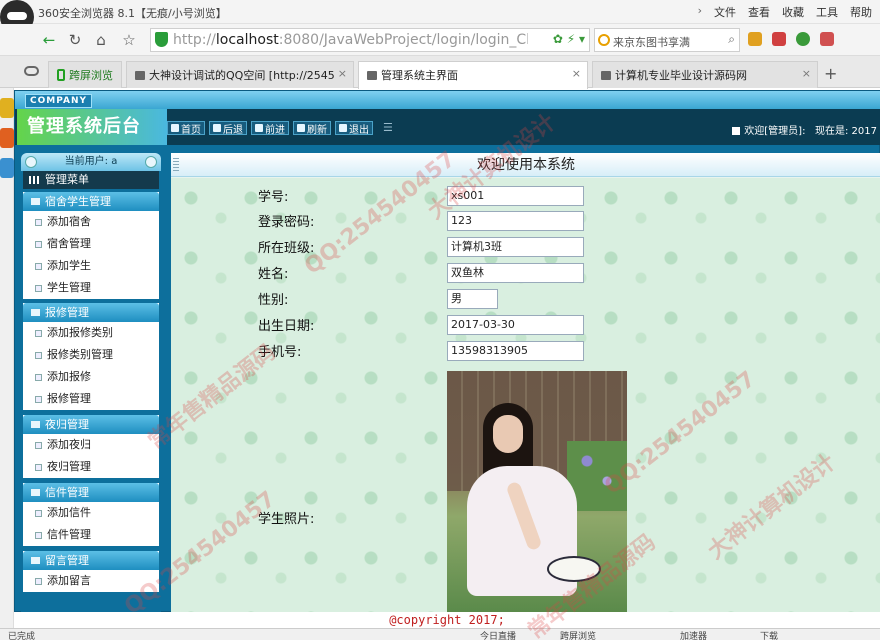 The width and height of the screenshot is (880, 640). What do you see at coordinates (34, 180) in the screenshot?
I see `grid-icon` at bounding box center [34, 180].